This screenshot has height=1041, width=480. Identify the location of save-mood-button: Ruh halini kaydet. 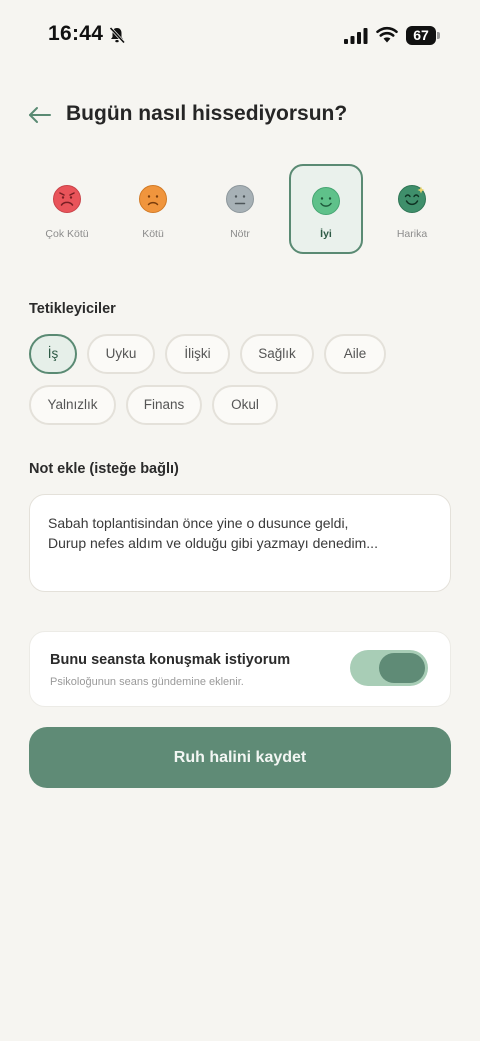
(240, 757).